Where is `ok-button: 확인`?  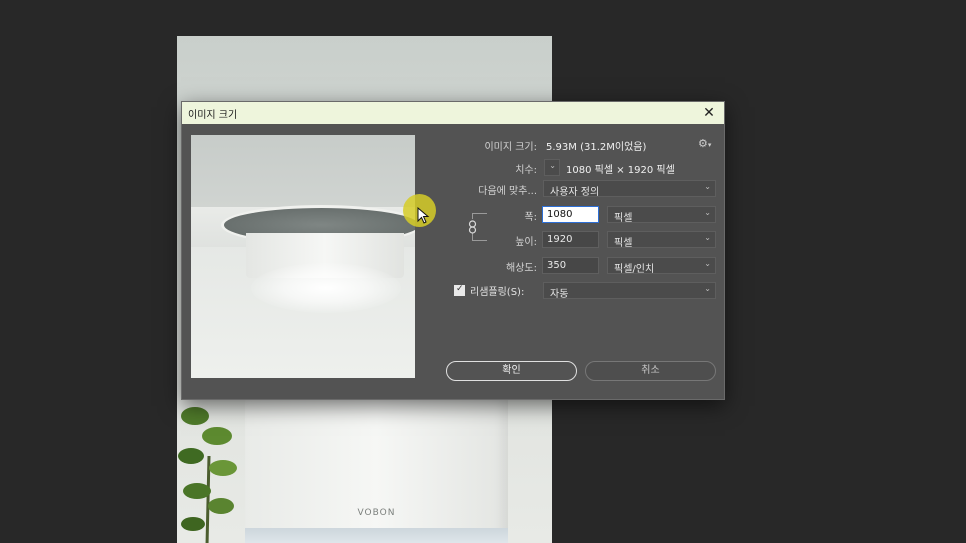
ok-button: 확인 is located at coordinates (511, 371).